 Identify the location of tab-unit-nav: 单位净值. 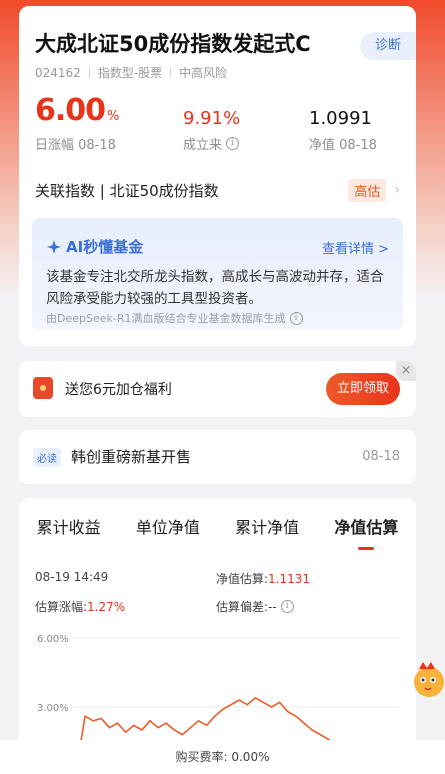
(168, 530).